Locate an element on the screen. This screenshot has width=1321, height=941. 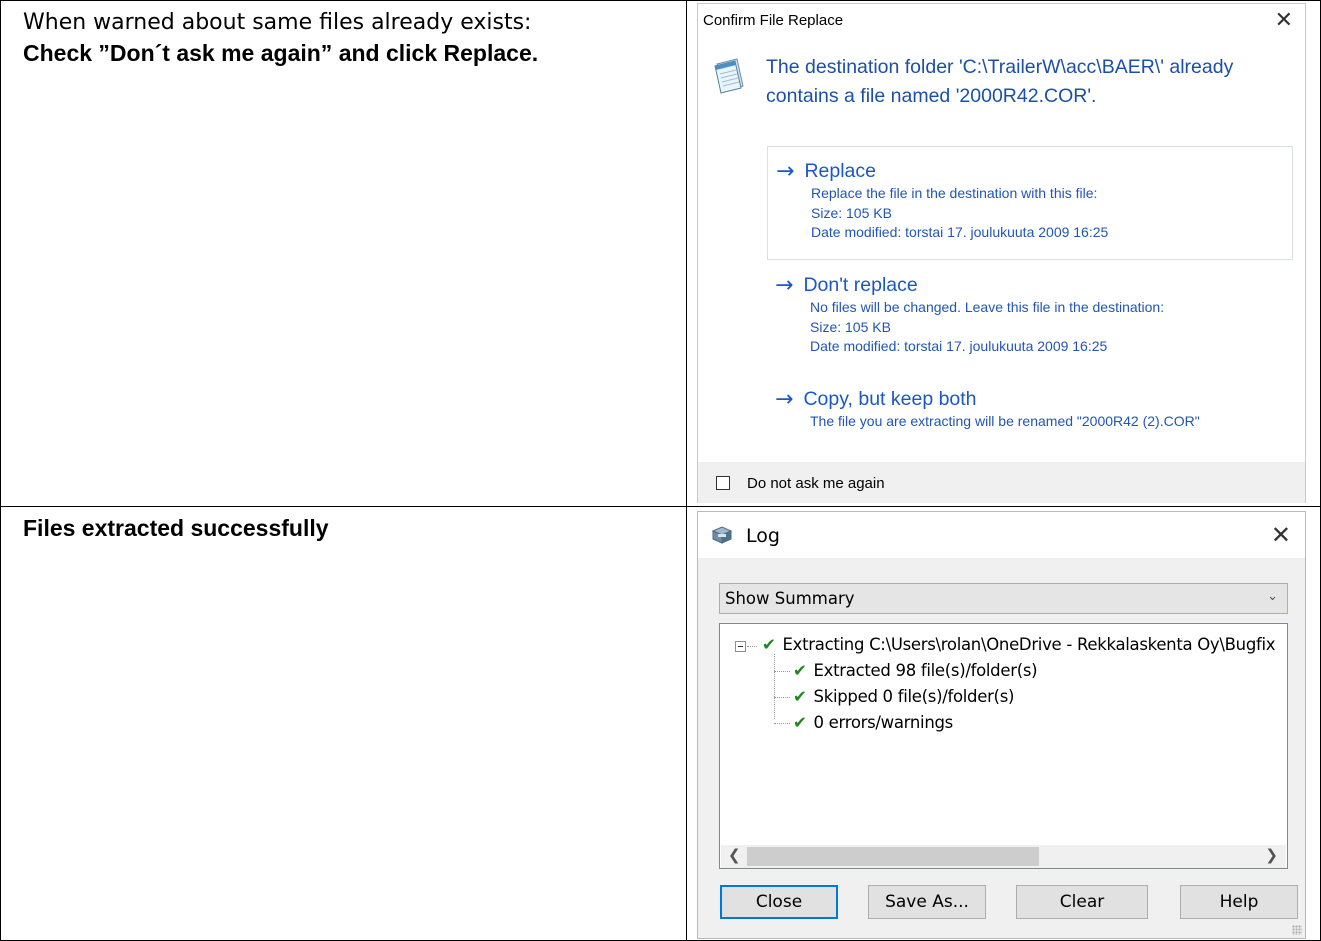
summary-dropdown: Show Summary ⌄ is located at coordinates (1003, 598).